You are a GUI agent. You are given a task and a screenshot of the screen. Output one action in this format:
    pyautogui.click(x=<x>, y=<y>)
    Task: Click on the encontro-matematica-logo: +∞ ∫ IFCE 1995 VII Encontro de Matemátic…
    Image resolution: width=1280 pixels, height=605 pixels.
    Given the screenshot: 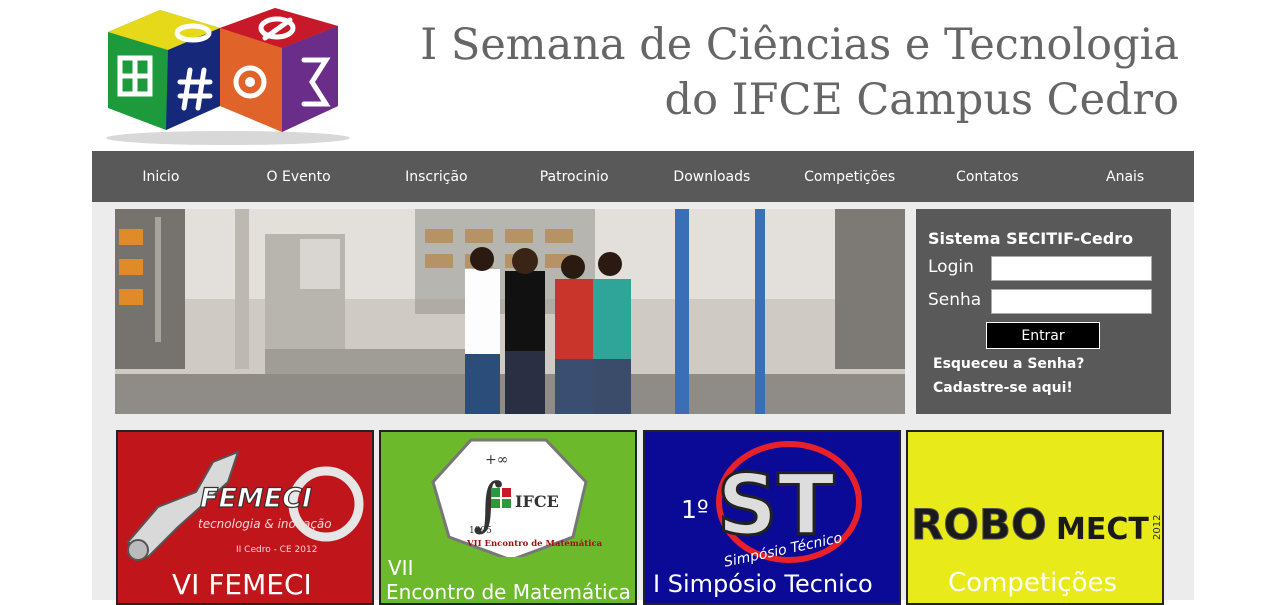 What is the action you would take?
    pyautogui.click(x=517, y=497)
    